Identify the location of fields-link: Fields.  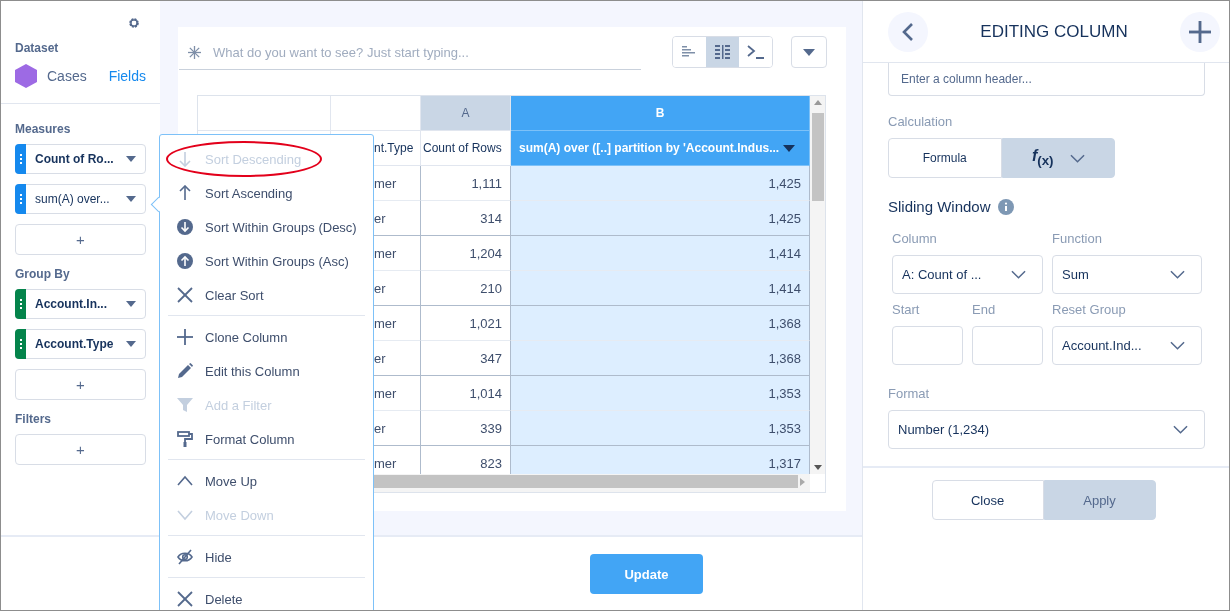
(127, 76).